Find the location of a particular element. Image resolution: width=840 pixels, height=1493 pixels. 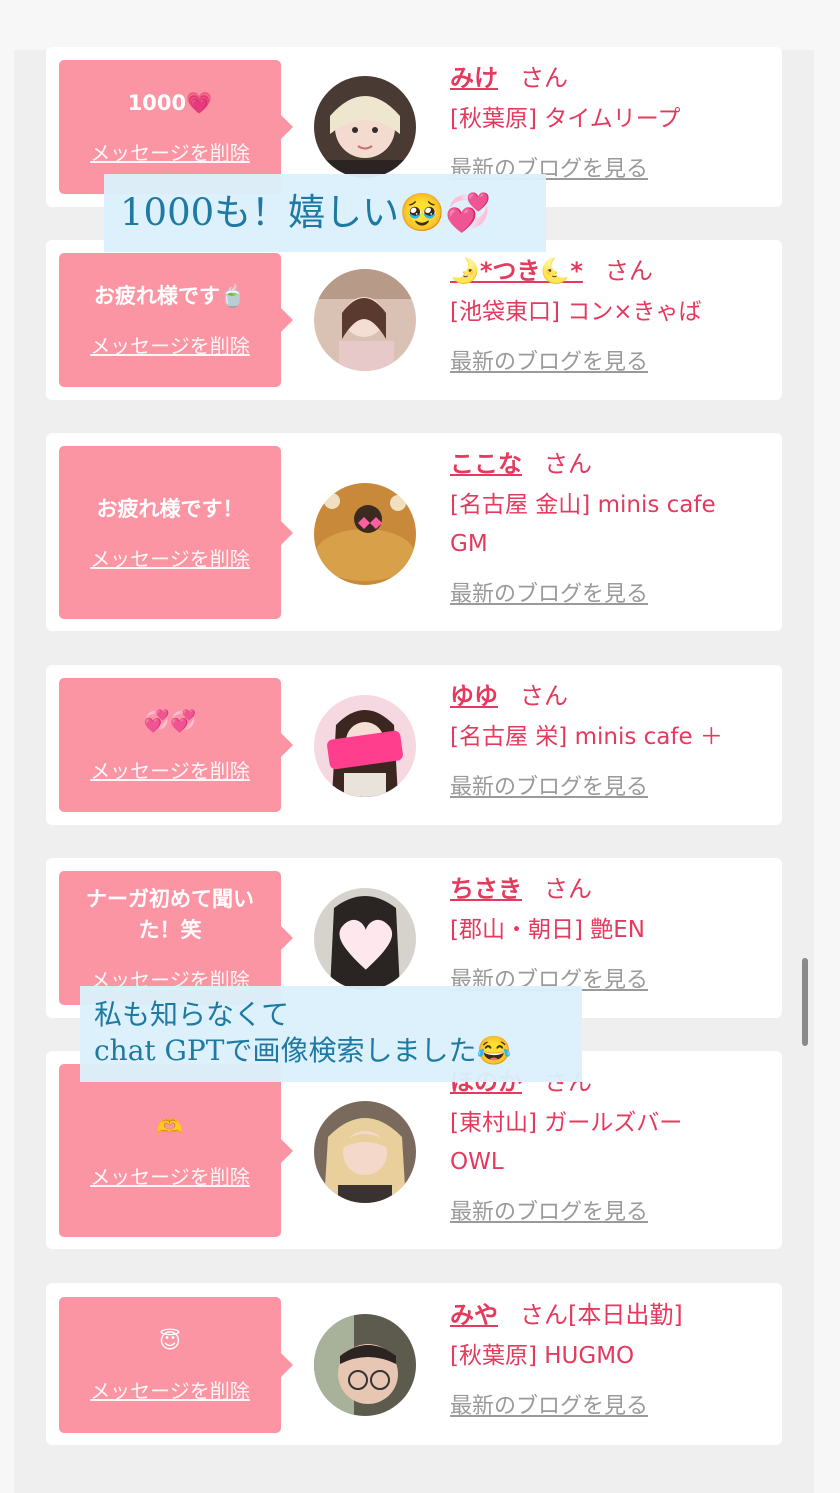

cast-info: ちさき さん [郡山・朝日] 艶EN 最新のブログを見る is located at coordinates (610, 933).